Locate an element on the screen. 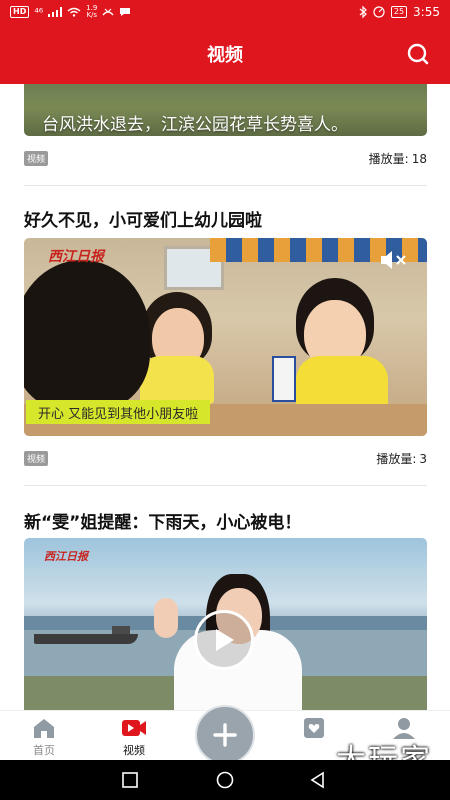 This screenshot has height=800, width=450. bottom-tab-bar: 首页 视频 大玩家 is located at coordinates (225, 741).